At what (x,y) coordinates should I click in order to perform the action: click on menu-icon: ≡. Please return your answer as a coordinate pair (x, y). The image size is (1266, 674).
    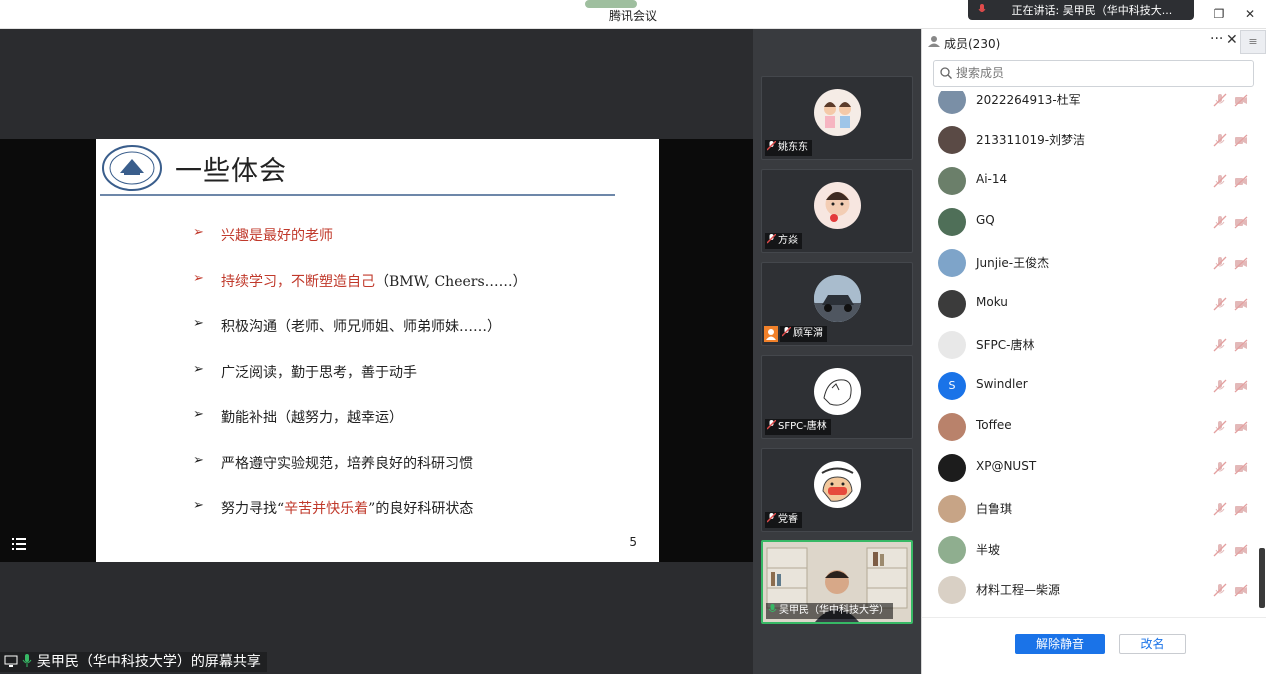
    Looking at the image, I should click on (1253, 42).